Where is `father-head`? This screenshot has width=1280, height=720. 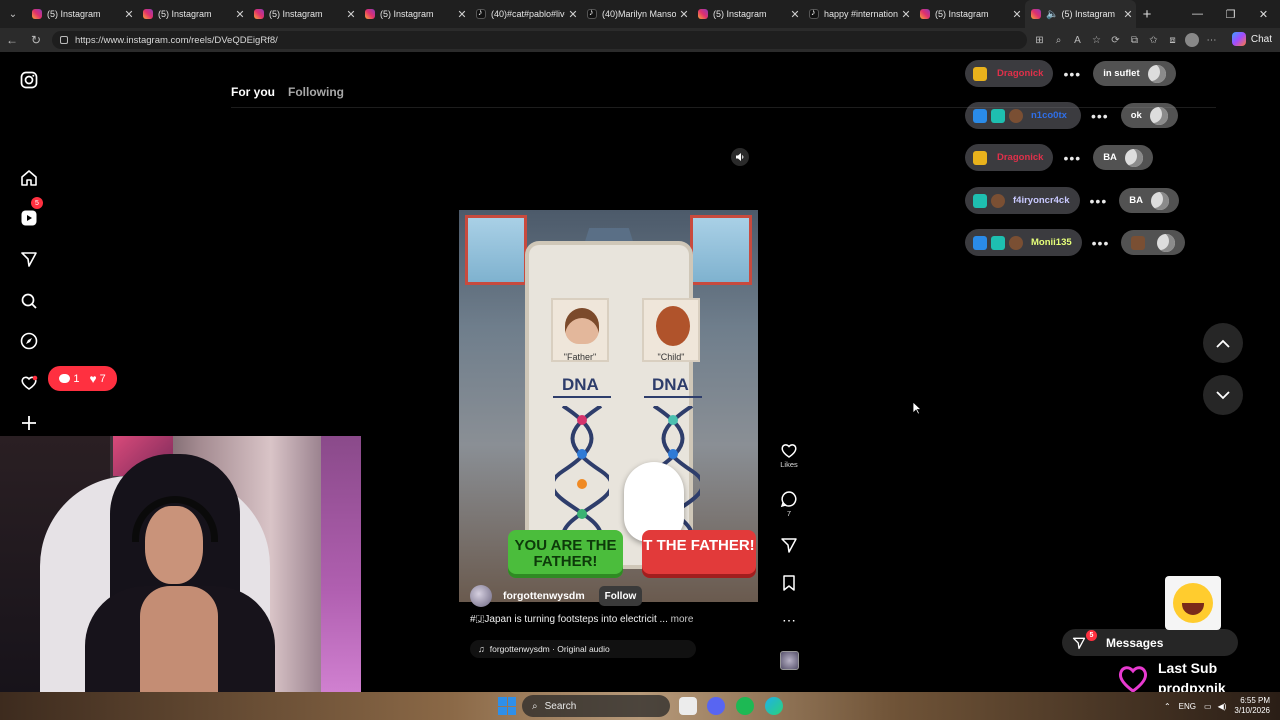
father-head is located at coordinates (582, 326).